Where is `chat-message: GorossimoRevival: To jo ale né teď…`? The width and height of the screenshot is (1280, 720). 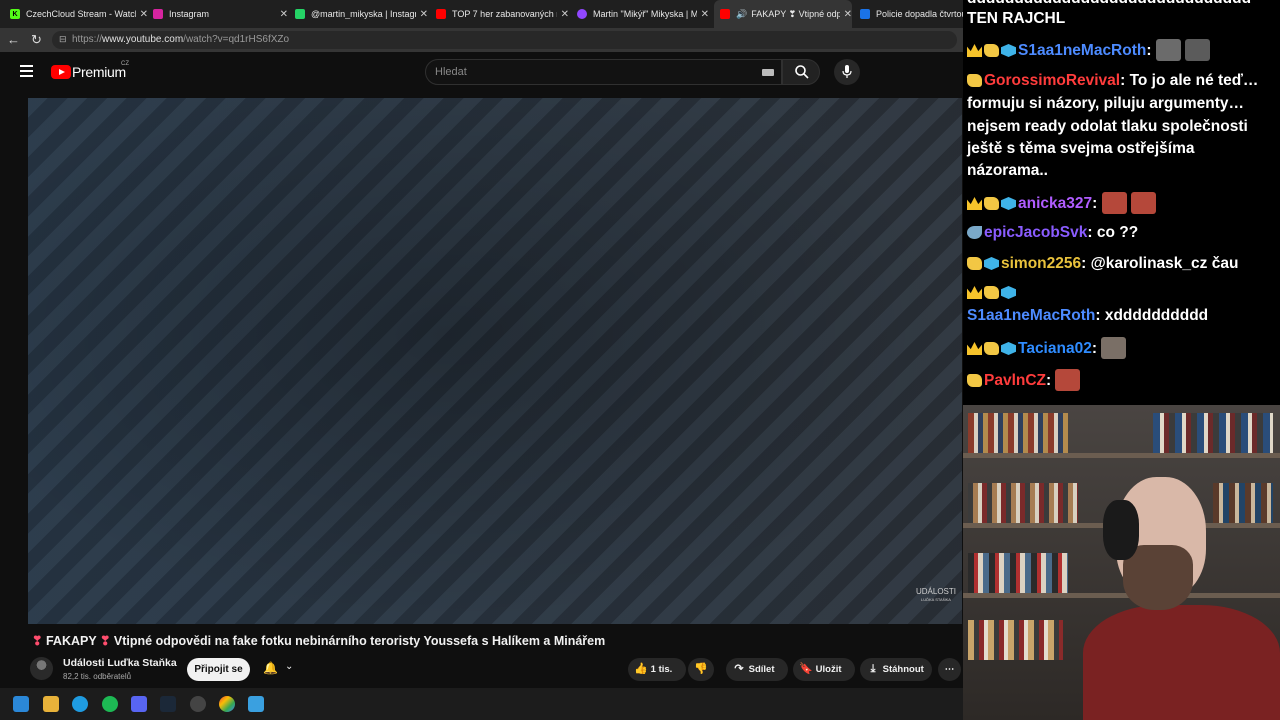 chat-message: GorossimoRevival: To jo ale né teď… is located at coordinates (1112, 81).